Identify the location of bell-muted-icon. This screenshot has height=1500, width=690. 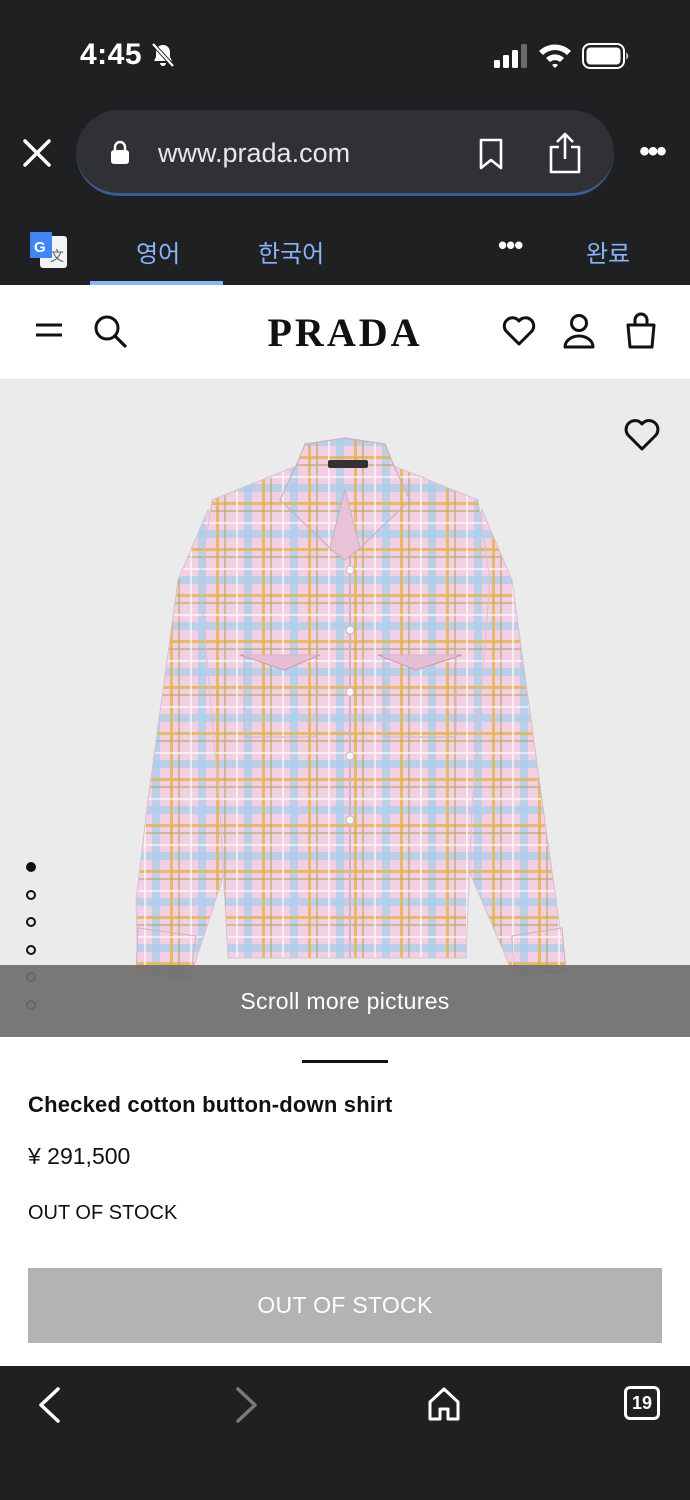
(163, 55).